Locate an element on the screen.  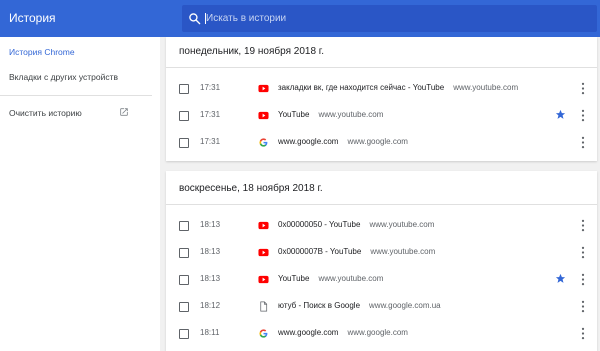
page-title: История is located at coordinates (32, 18).